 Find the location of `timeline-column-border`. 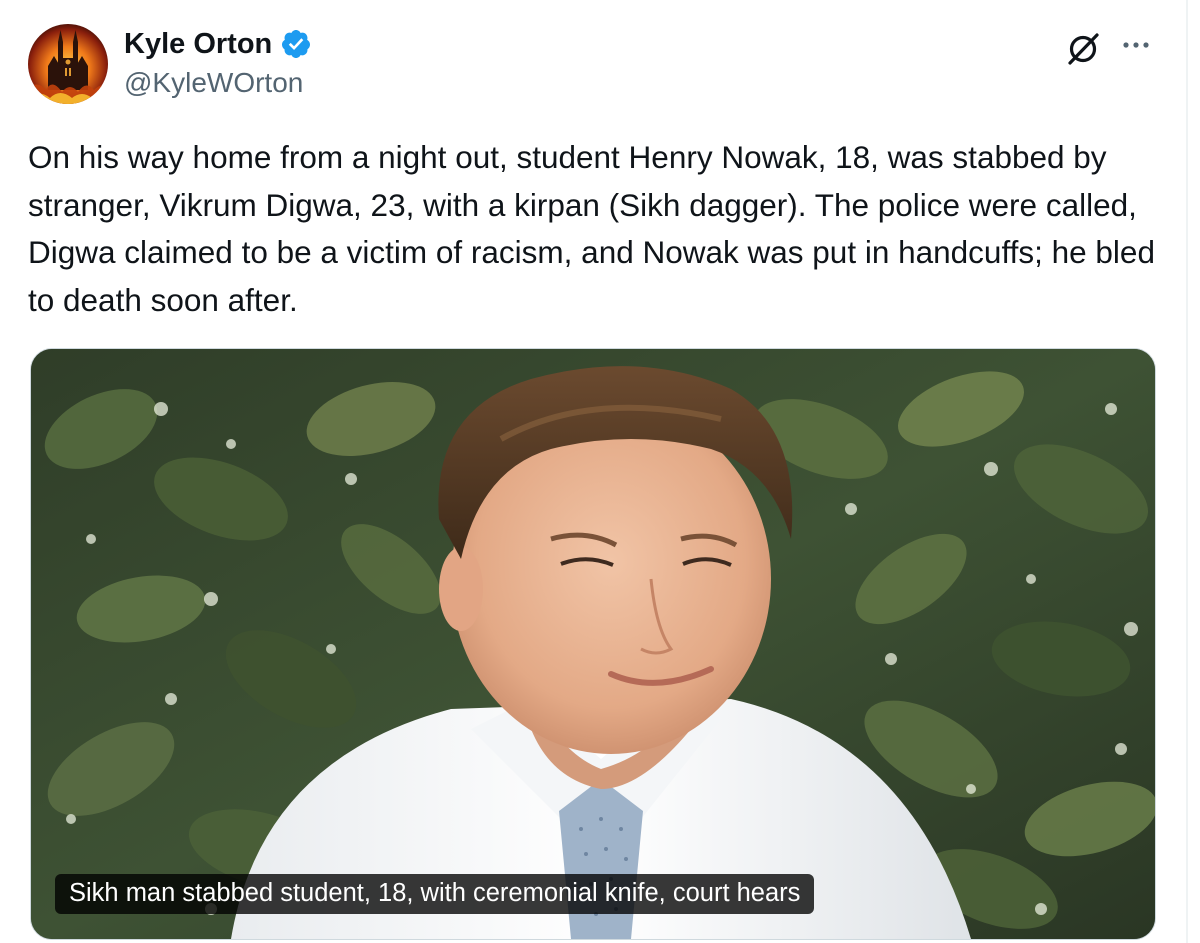

timeline-column-border is located at coordinates (1187, 471).